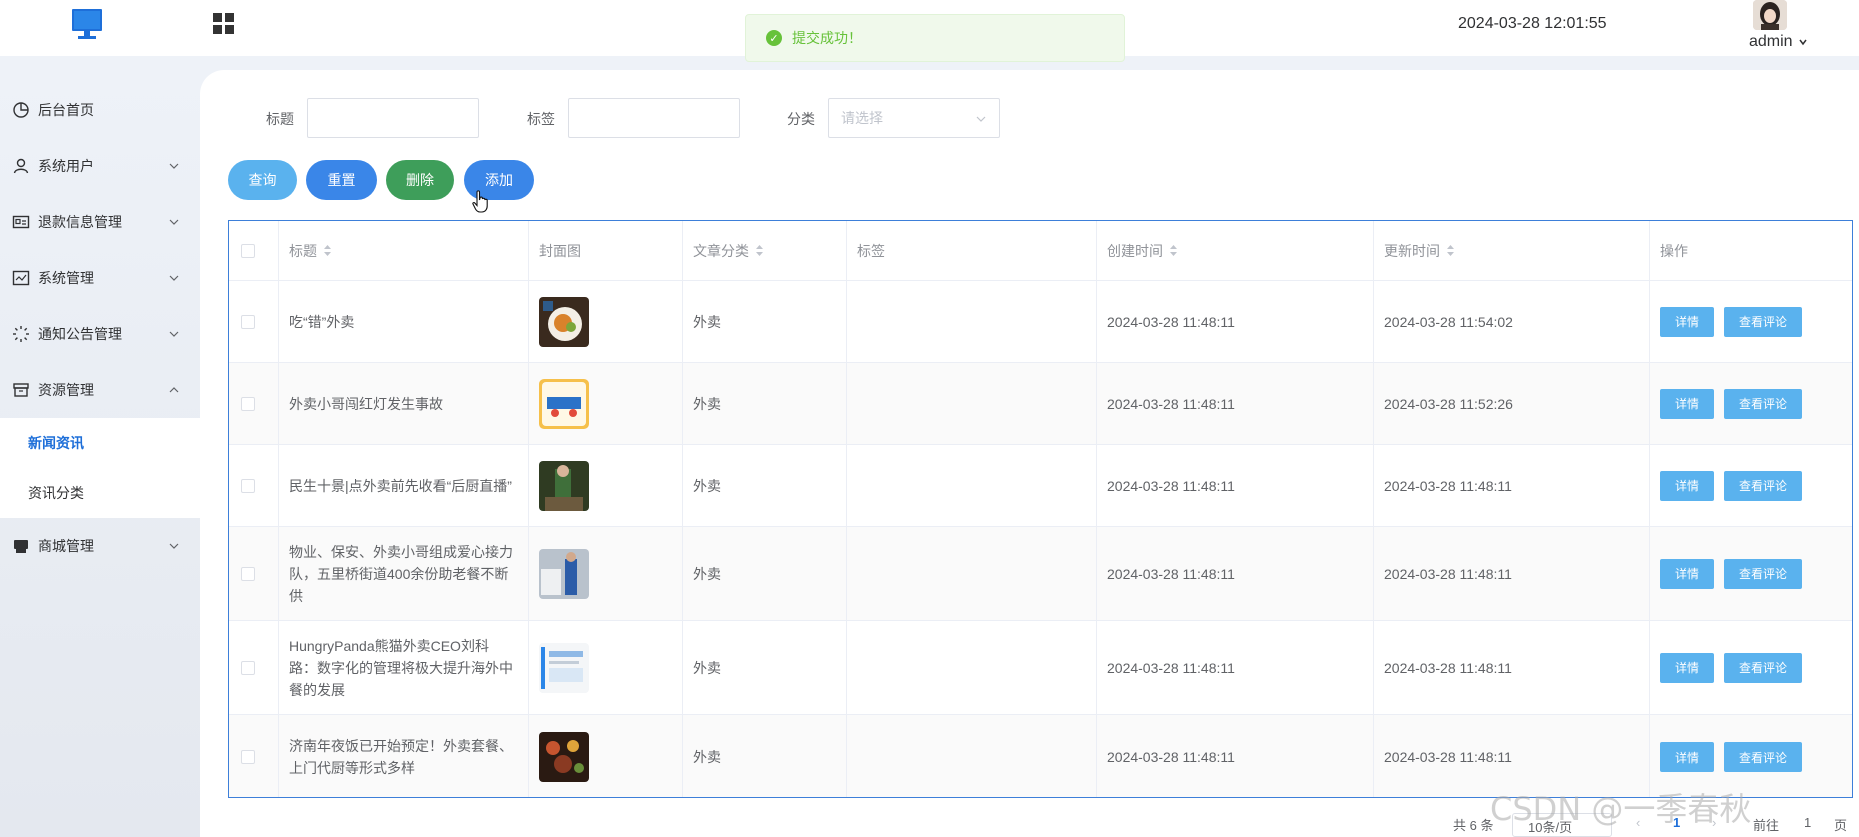 This screenshot has width=1859, height=837. Describe the element at coordinates (404, 250) in the screenshot. I see `column-header-title: 标题` at that location.